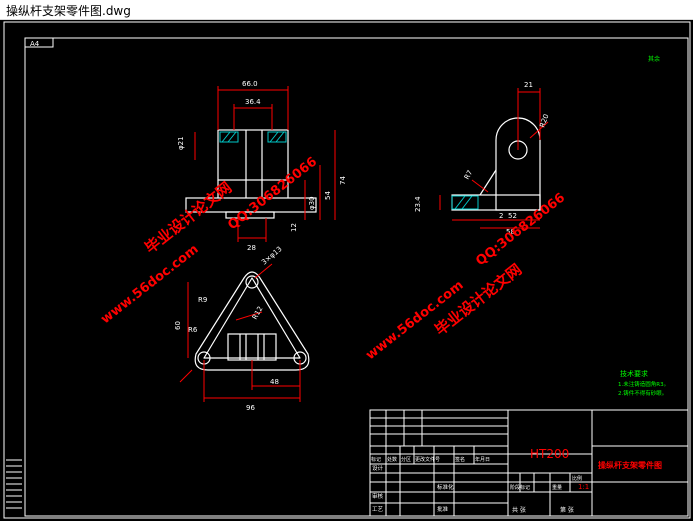  I want to click on tb-row-label-1: 处数, so click(392, 459).